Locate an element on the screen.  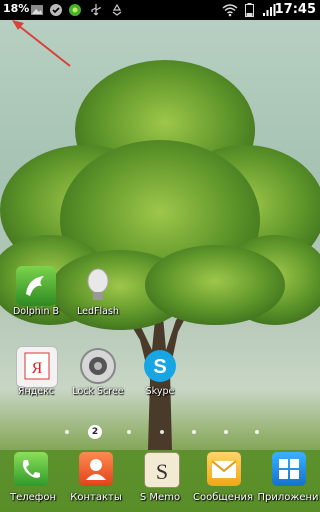
app-label: Lock Scree is located at coordinates (98, 391).